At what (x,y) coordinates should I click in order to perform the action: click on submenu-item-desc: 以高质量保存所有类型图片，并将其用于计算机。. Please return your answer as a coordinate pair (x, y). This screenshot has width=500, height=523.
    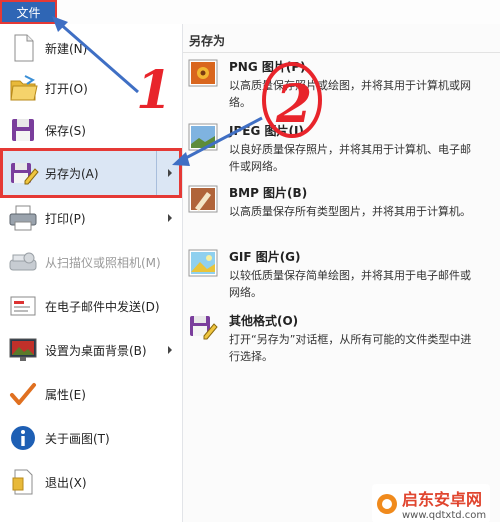
    Looking at the image, I should click on (350, 211).